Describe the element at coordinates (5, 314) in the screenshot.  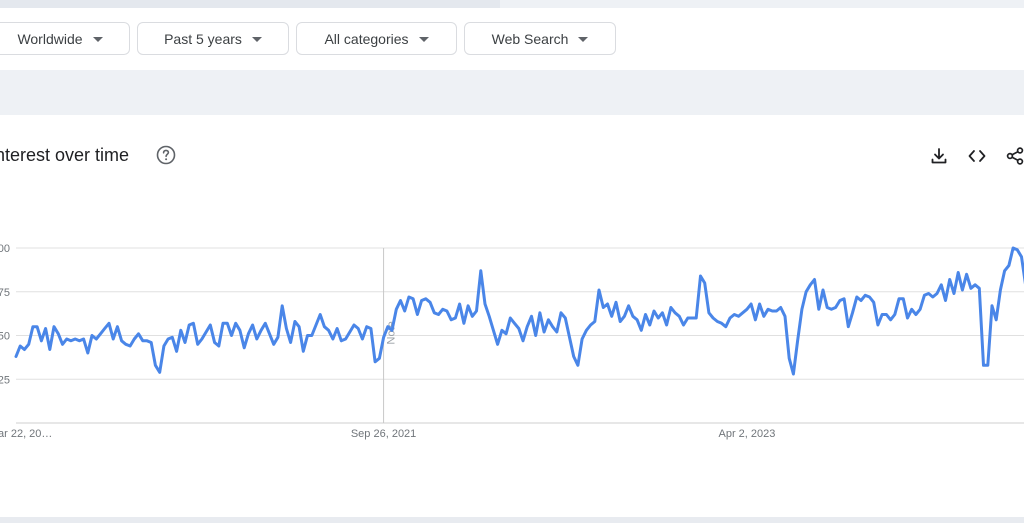
I see `y-tick-labels: 25 50 75 00` at that location.